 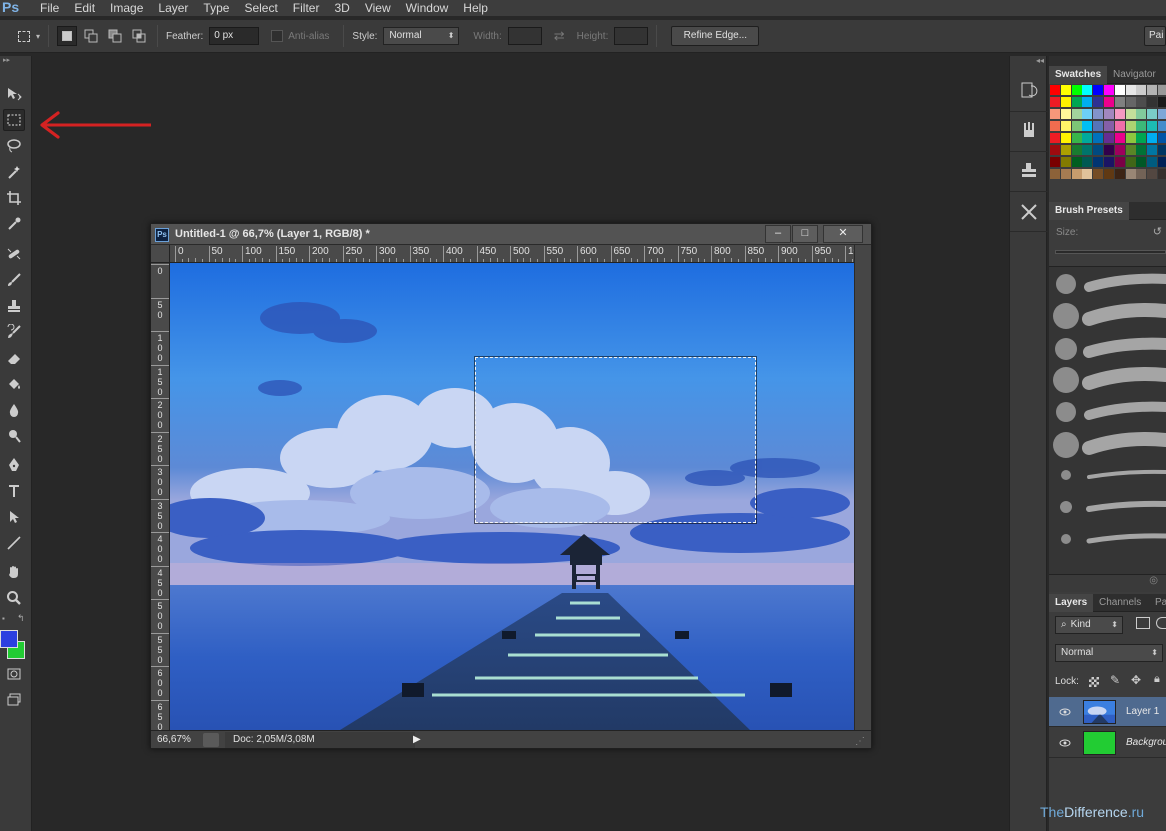 What do you see at coordinates (308, 8) in the screenshot?
I see `menu-filter: Filter` at bounding box center [308, 8].